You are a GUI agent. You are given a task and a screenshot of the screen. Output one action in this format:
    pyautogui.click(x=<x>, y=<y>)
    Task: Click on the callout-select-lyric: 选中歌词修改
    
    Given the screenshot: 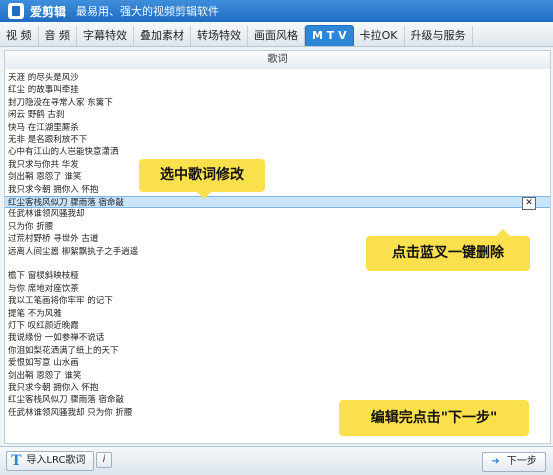 What is the action you would take?
    pyautogui.click(x=202, y=179)
    